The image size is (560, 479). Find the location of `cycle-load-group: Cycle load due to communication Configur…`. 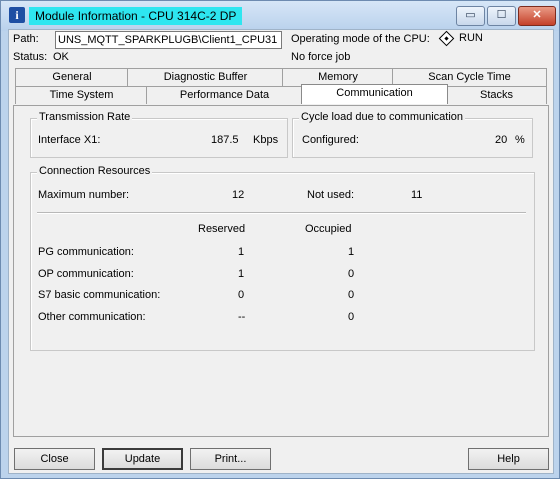

cycle-load-group: Cycle load due to communication Configur… is located at coordinates (412, 134).